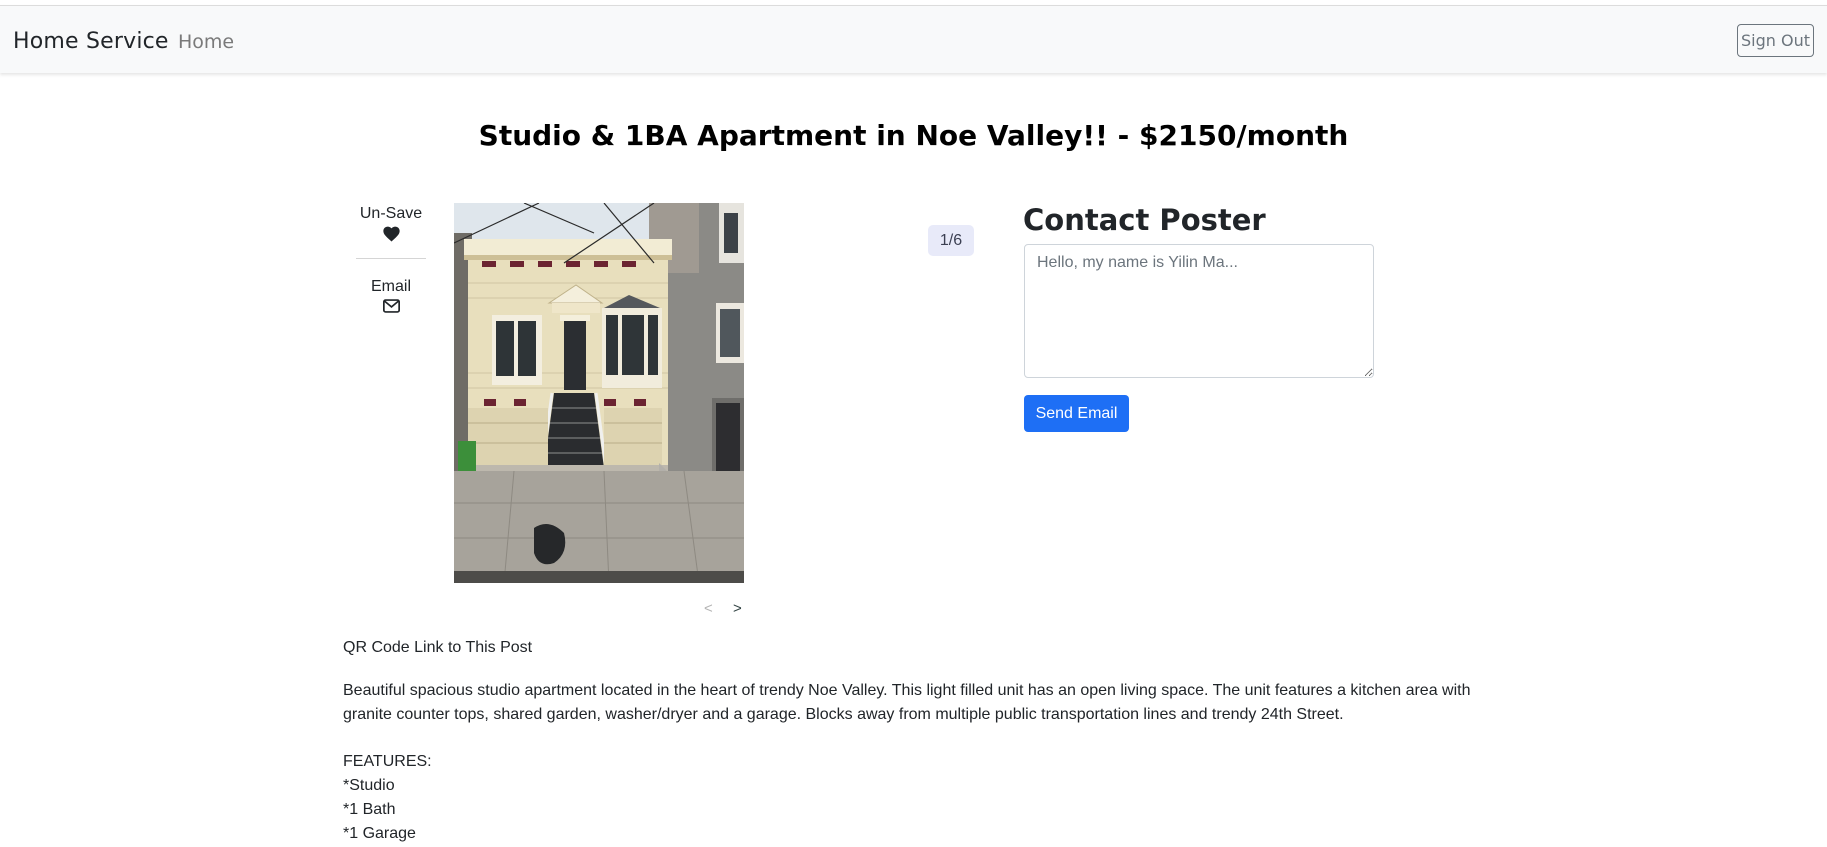 The height and width of the screenshot is (847, 1827). I want to click on sign-out-button: Sign Out, so click(1775, 40).